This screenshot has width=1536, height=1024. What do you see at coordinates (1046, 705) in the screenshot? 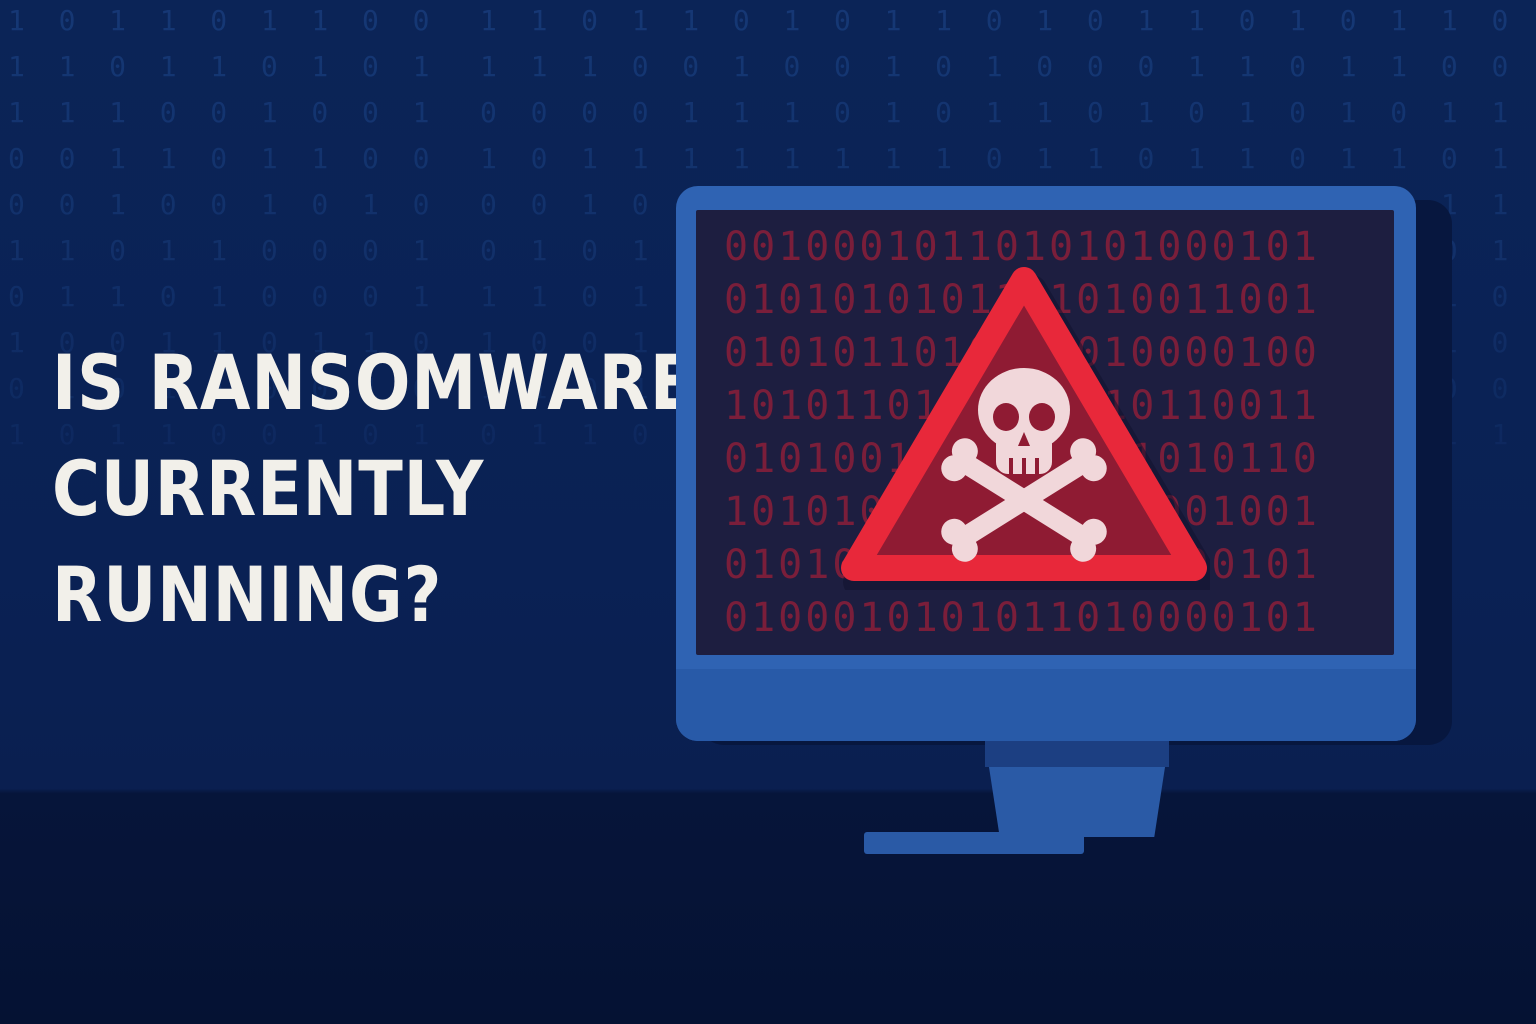
I see `monitor-chin` at bounding box center [1046, 705].